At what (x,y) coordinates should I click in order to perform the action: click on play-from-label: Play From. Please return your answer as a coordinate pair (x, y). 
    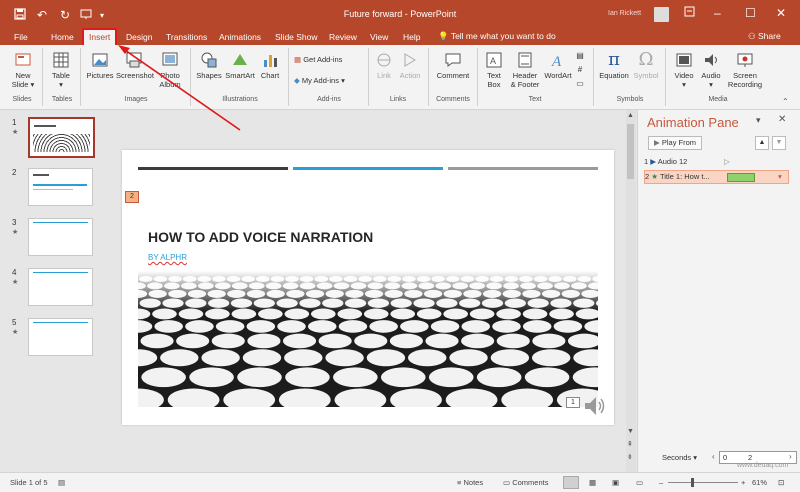
    Looking at the image, I should click on (679, 142).